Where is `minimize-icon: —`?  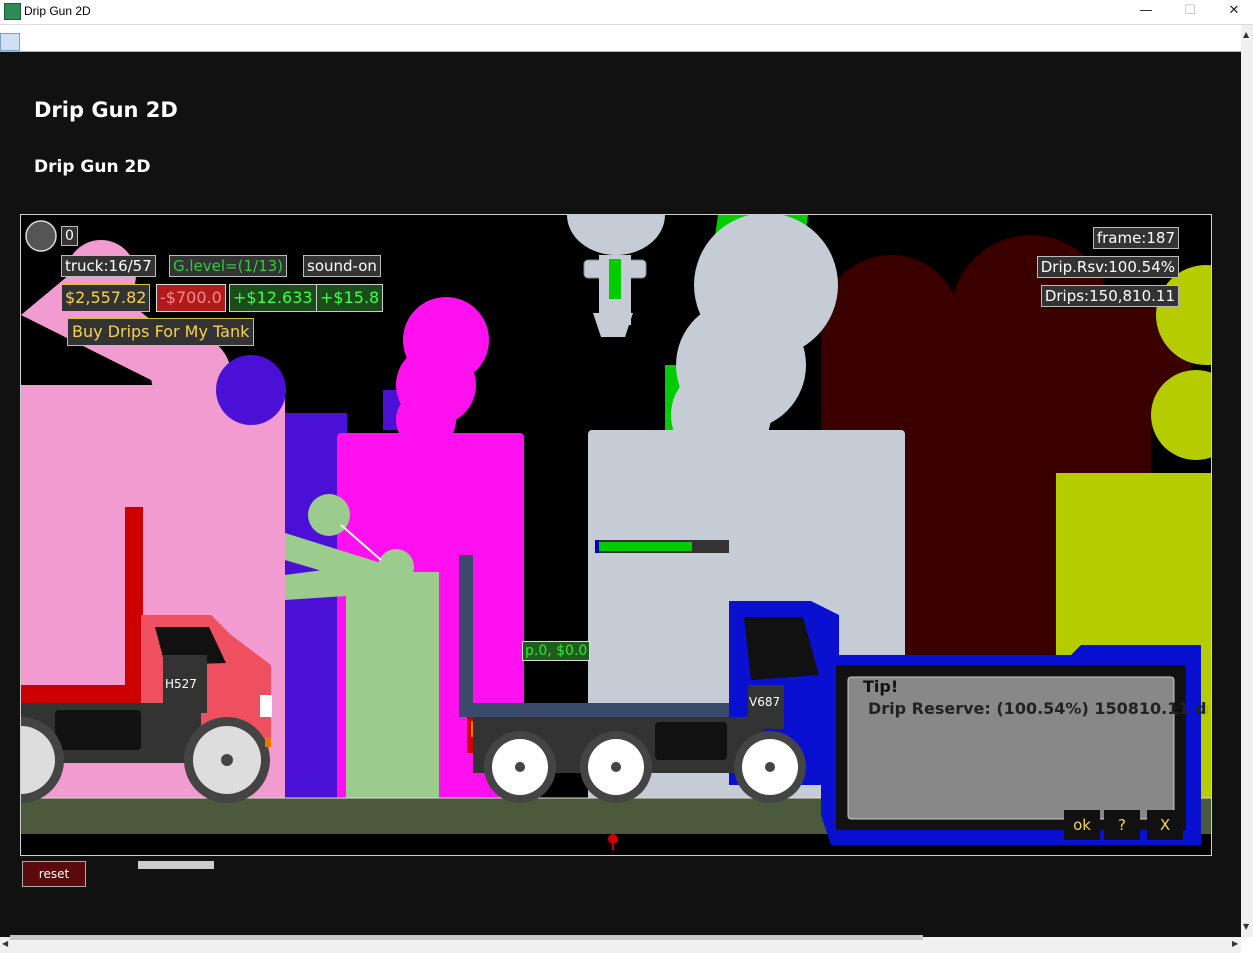 minimize-icon: — is located at coordinates (1146, 12).